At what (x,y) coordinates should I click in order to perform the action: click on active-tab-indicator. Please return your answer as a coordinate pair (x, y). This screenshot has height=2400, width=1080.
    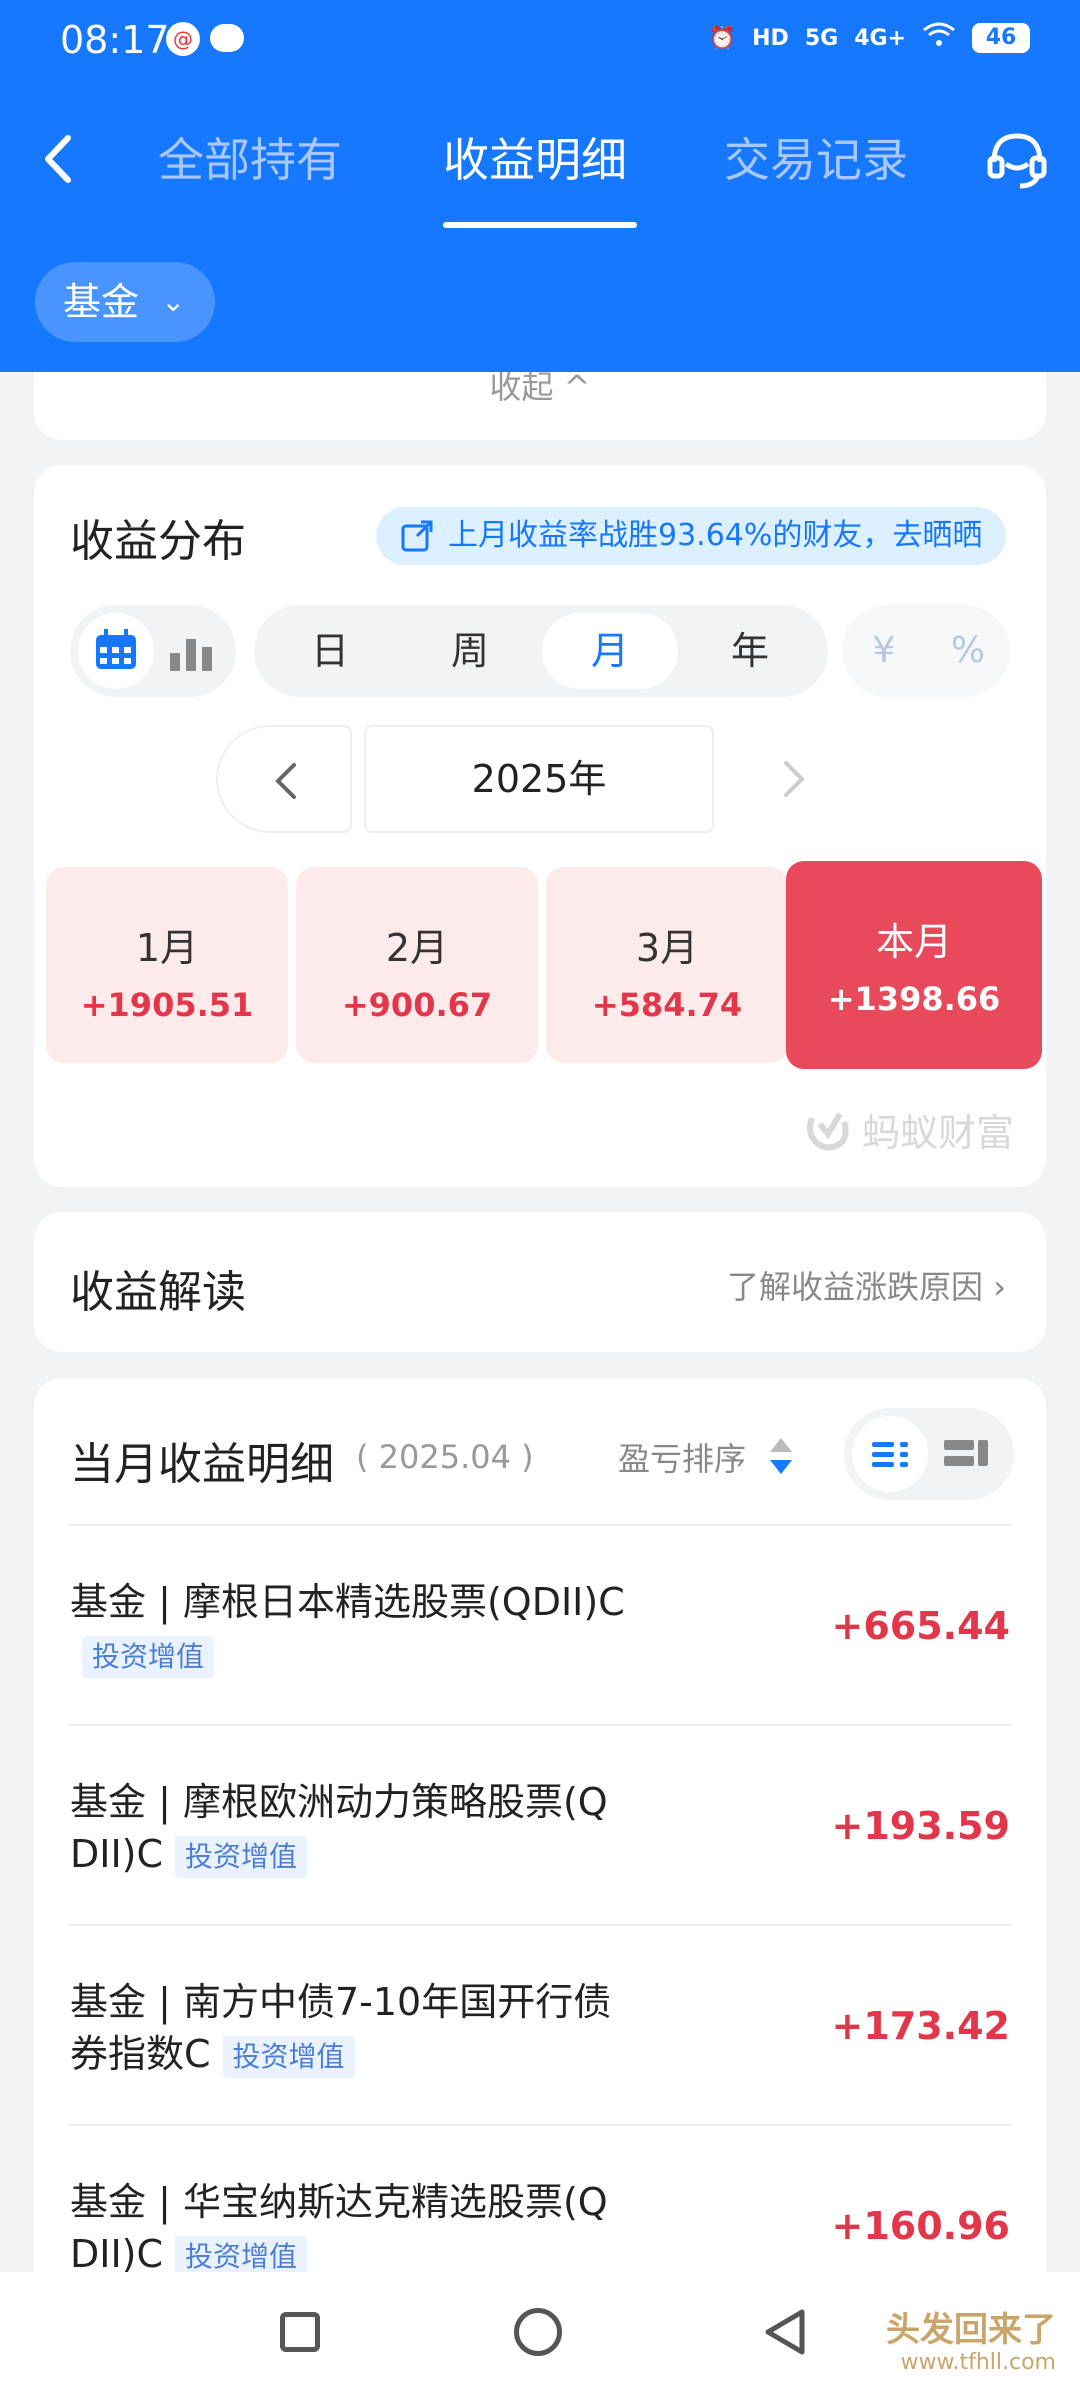
    Looking at the image, I should click on (540, 225).